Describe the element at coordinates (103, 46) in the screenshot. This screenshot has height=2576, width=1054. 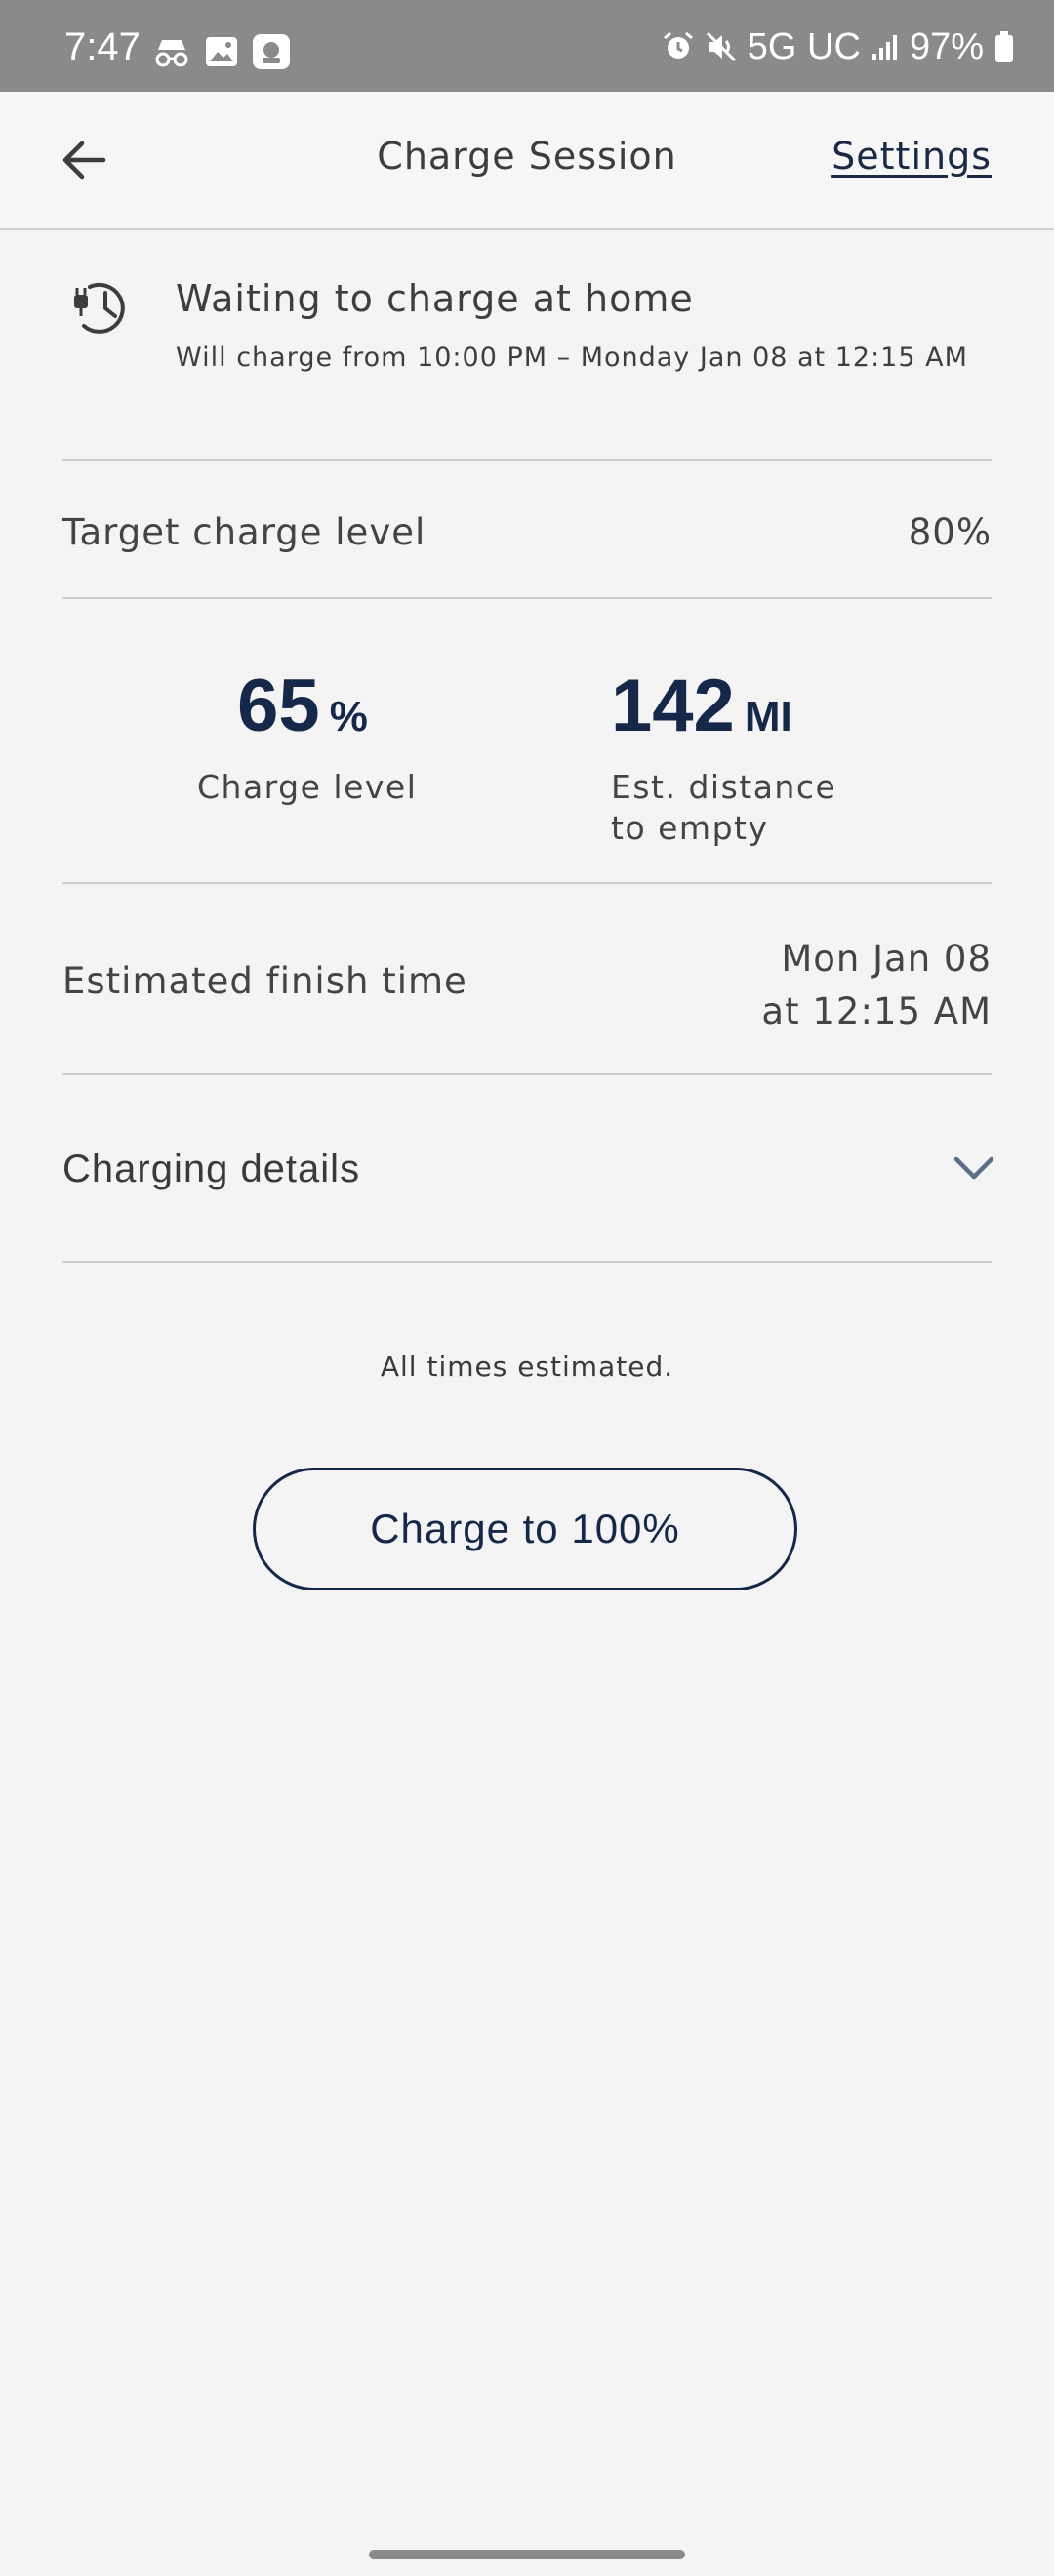
I see `status-time: 7:47` at that location.